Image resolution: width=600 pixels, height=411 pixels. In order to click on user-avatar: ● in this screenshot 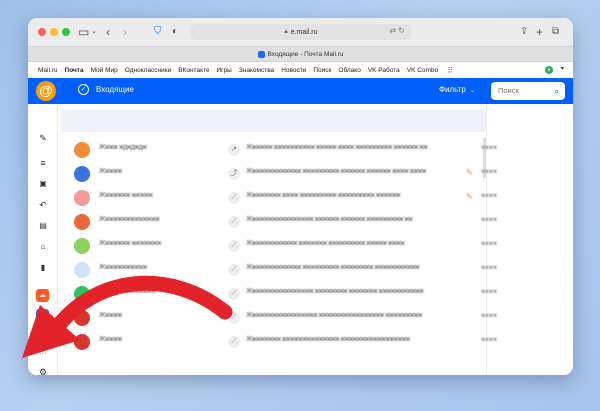, I will do `click(549, 70)`.